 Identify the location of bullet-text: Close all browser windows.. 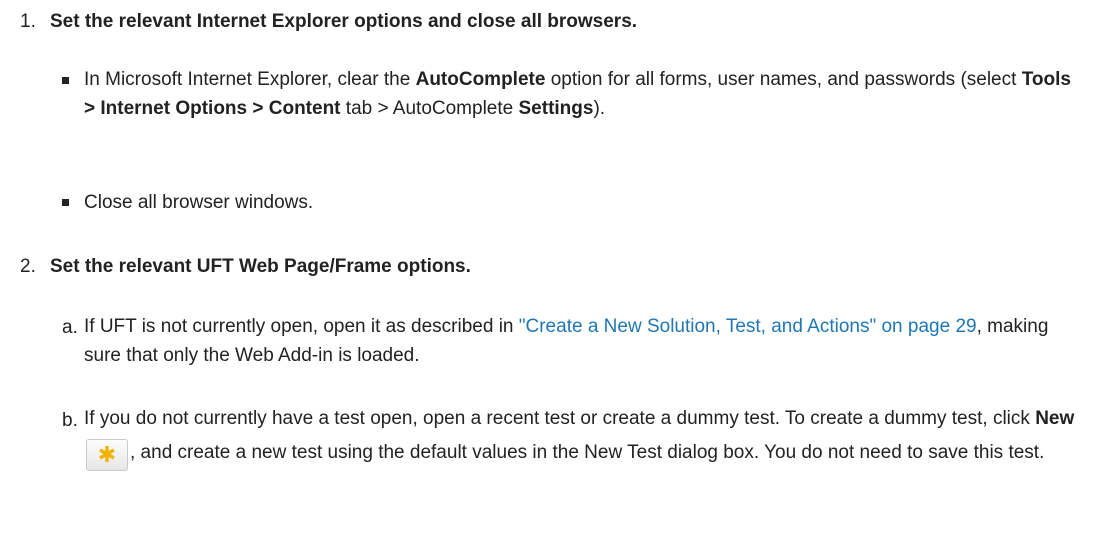
(199, 202).